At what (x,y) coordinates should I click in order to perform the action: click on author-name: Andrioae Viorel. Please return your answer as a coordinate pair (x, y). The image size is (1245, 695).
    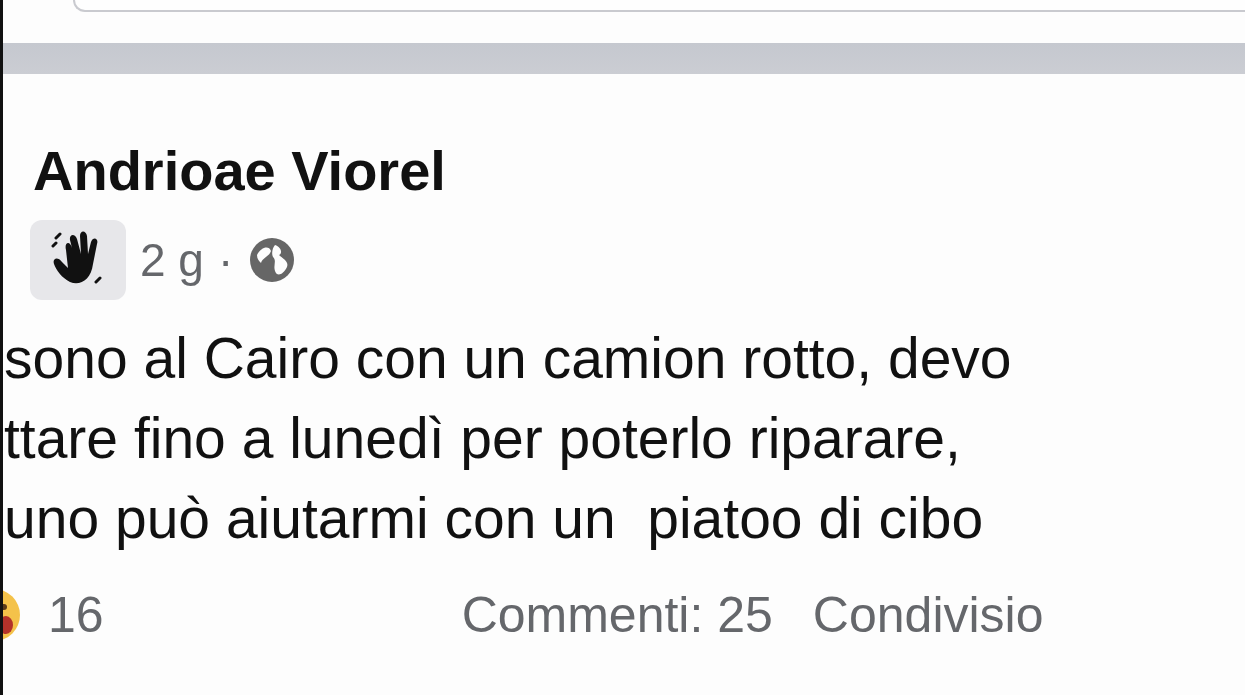
    Looking at the image, I should click on (639, 171).